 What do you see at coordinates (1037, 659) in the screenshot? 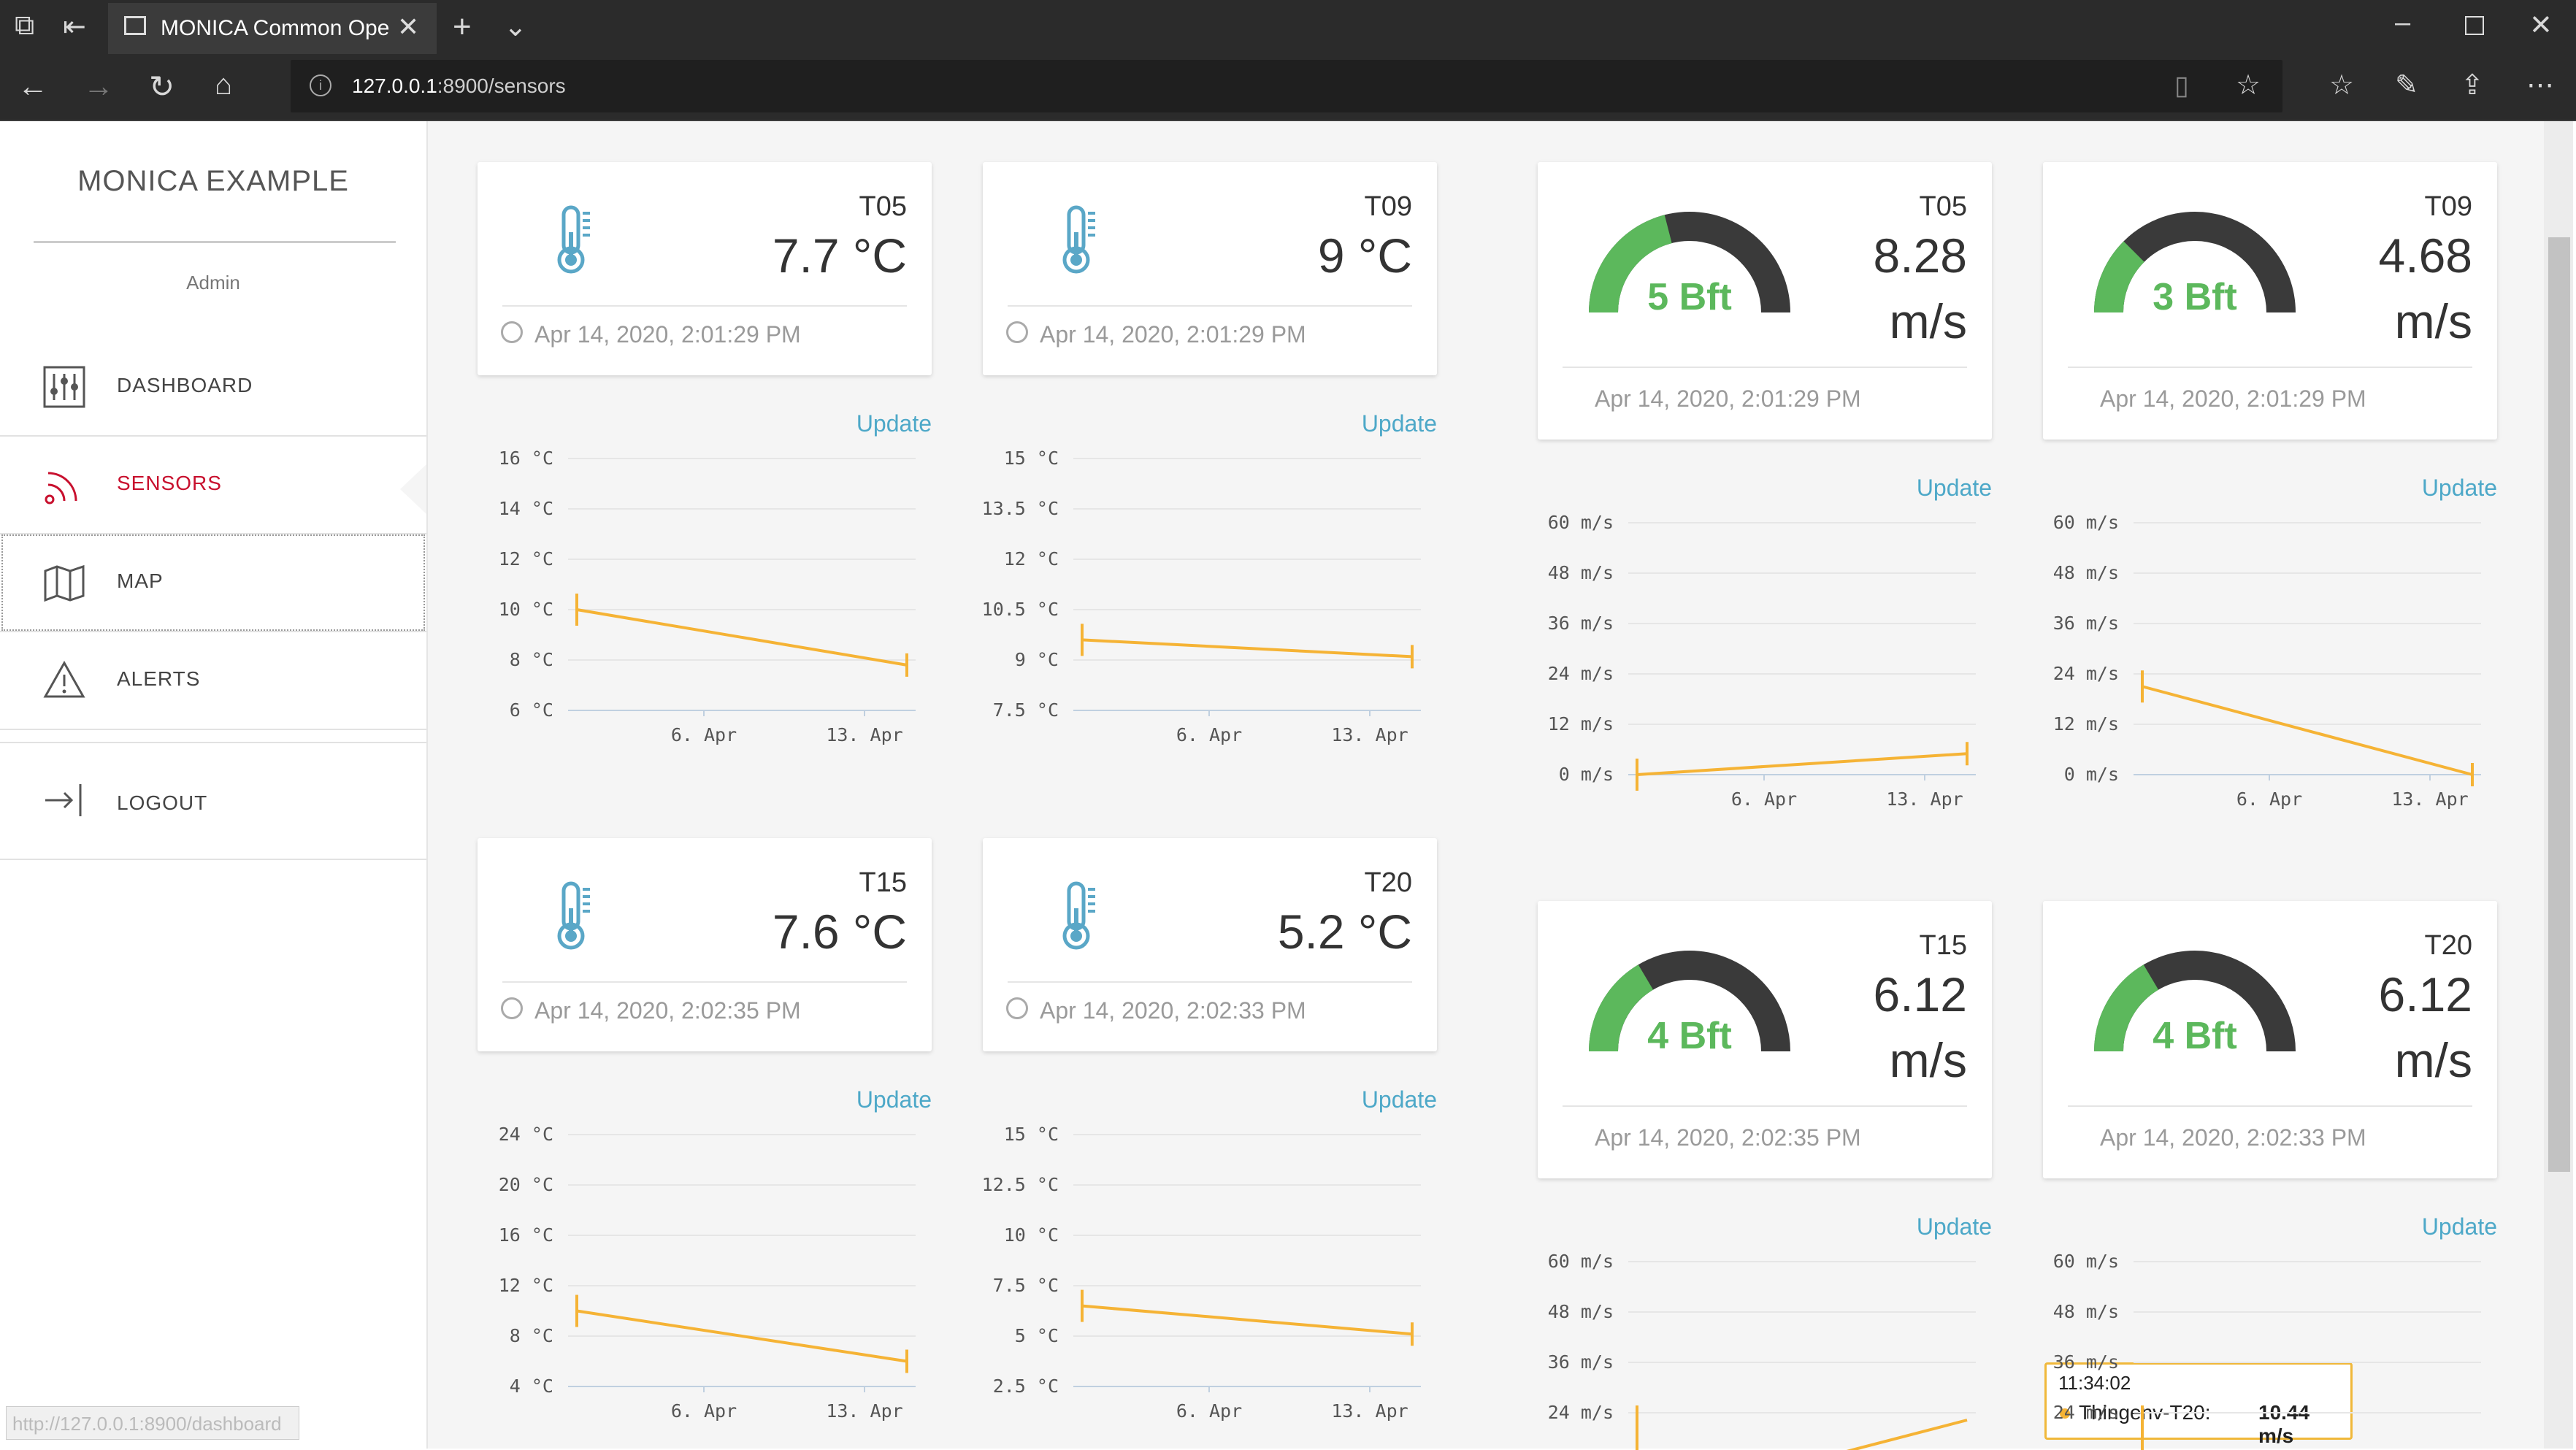
I see `y-tick-label: 9 °C` at bounding box center [1037, 659].